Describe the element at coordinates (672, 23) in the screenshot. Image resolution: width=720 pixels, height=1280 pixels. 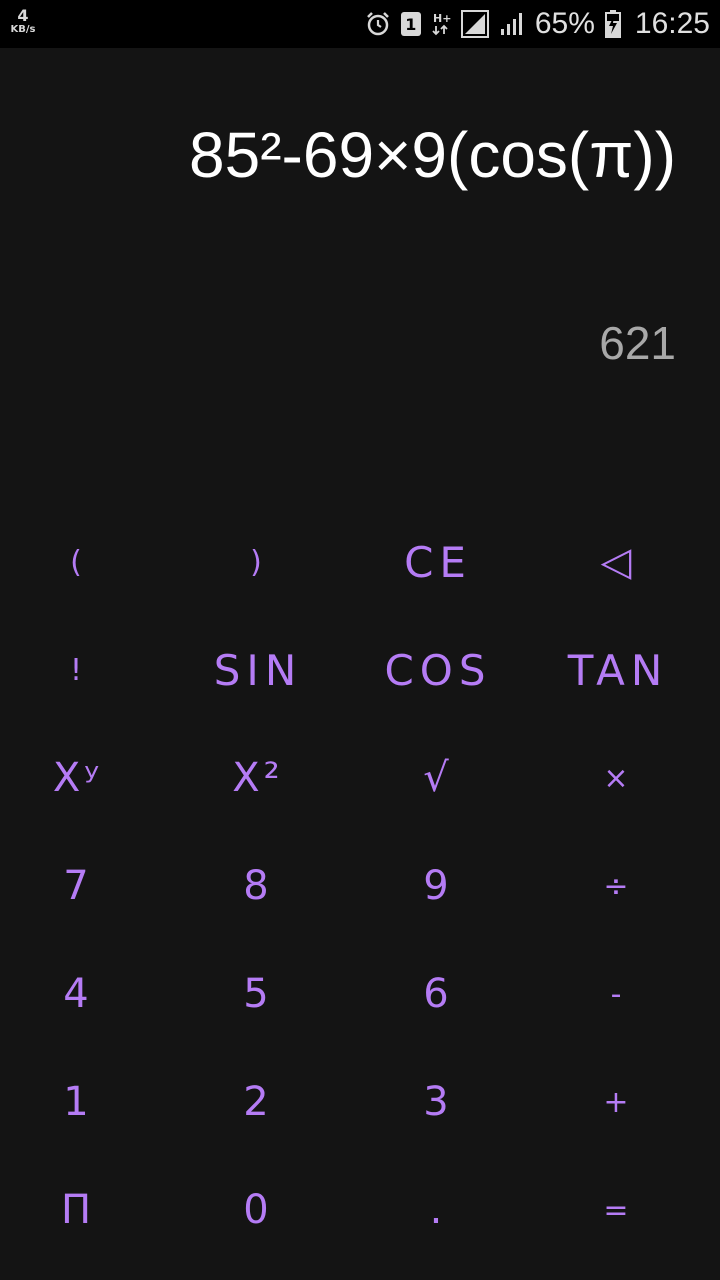
I see `clock: 16:25` at that location.